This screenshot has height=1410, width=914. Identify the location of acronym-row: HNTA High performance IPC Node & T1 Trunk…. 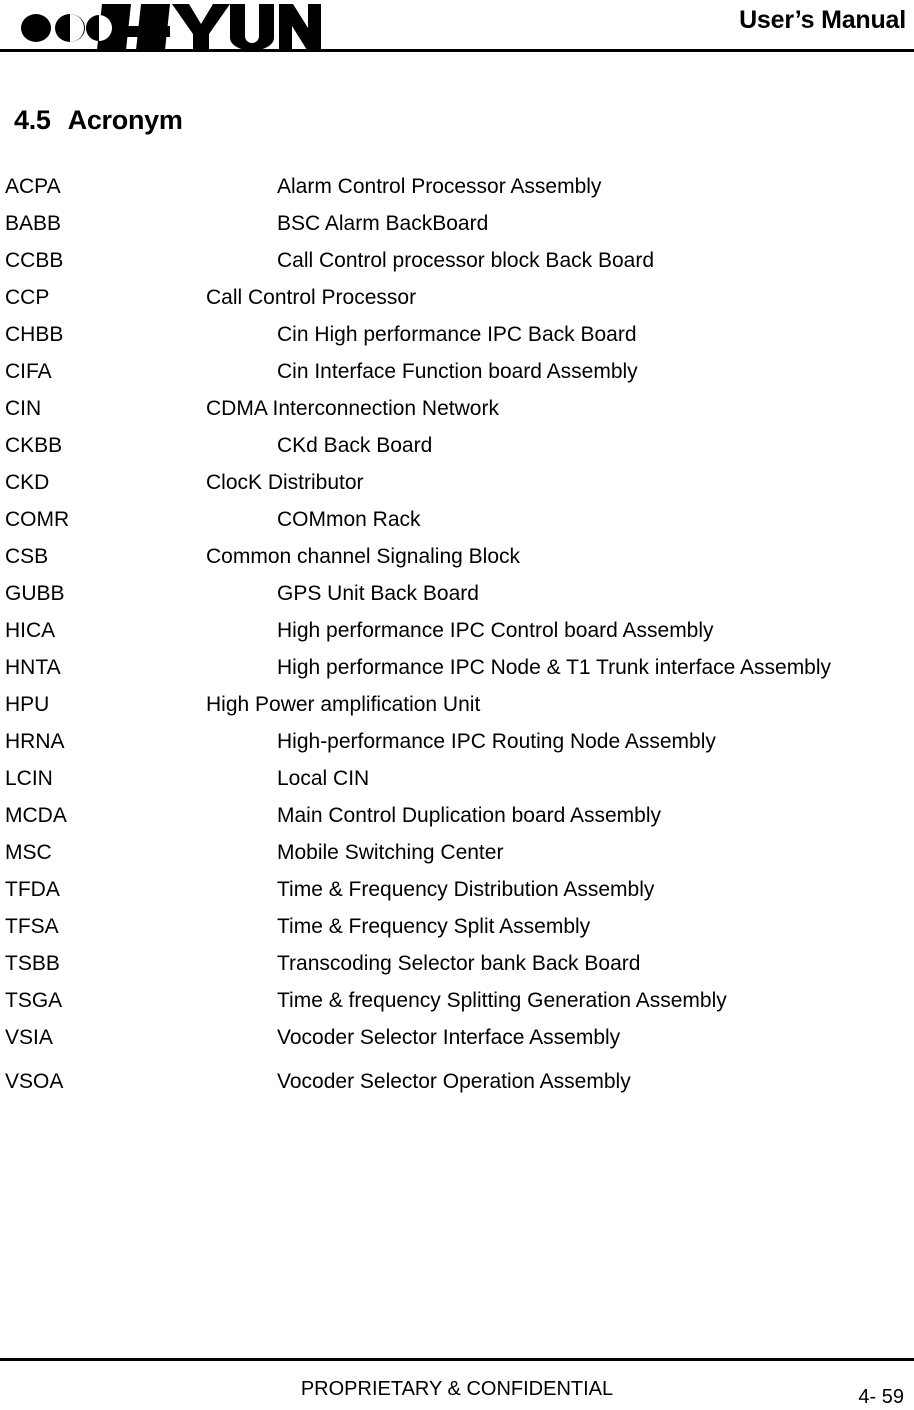
(457, 667).